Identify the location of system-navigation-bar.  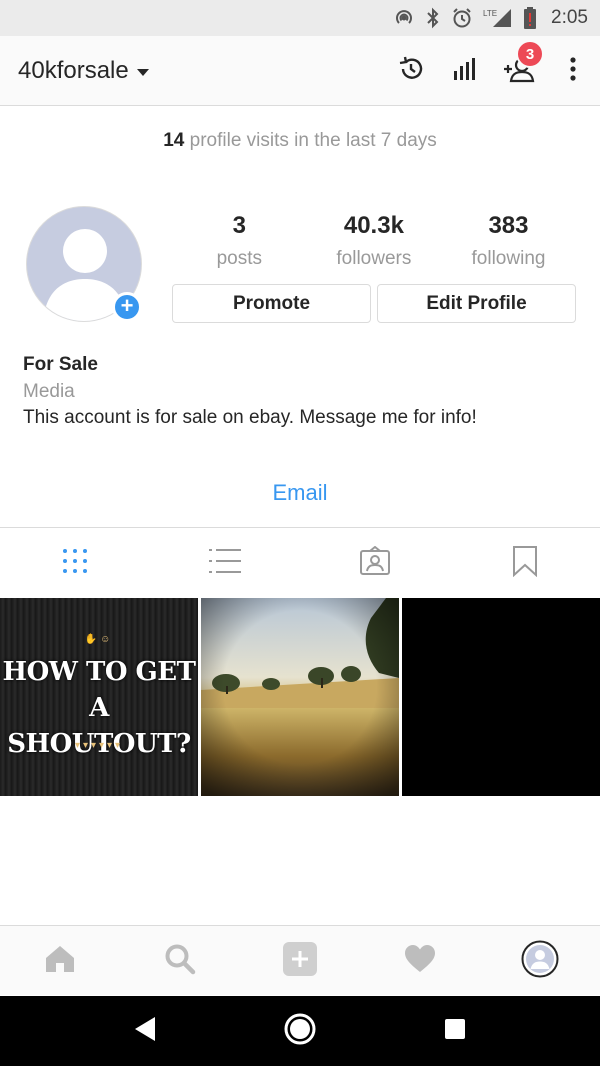
(300, 1031).